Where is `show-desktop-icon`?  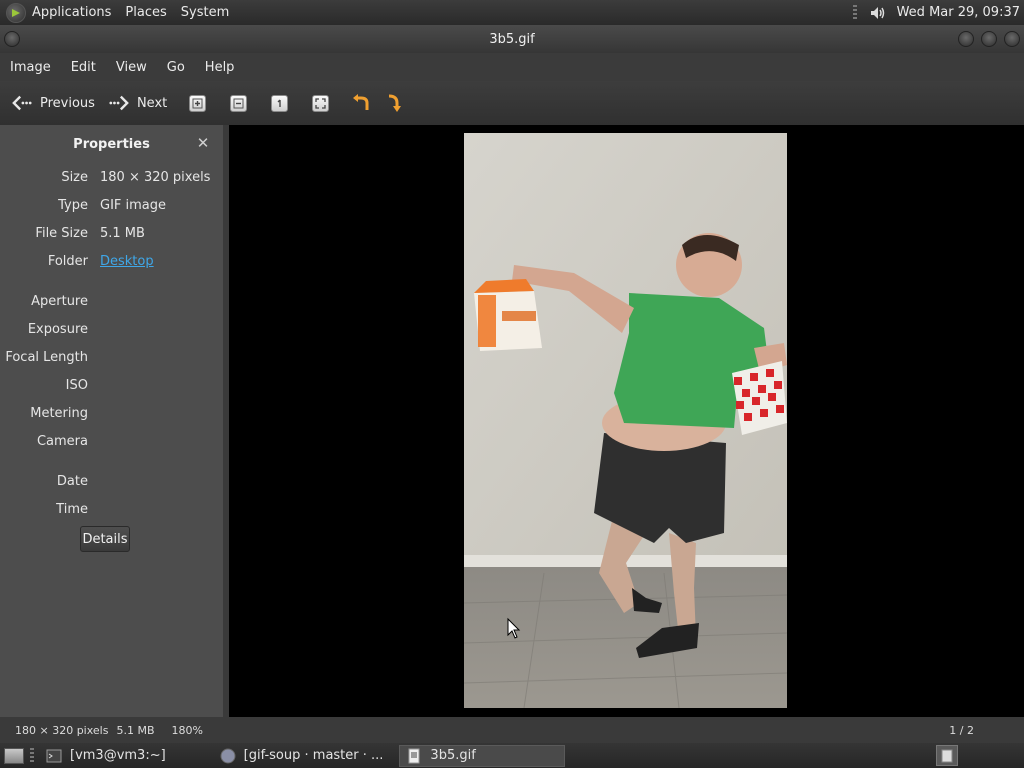 show-desktop-icon is located at coordinates (14, 755).